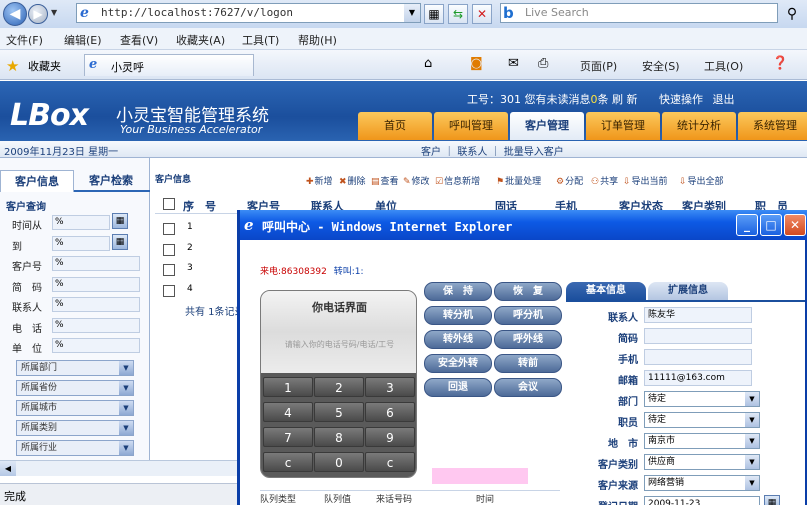 Image resolution: width=807 pixels, height=505 pixels. I want to click on address-bar: e http://localhost:7627/v/logon ▼, so click(248, 13).